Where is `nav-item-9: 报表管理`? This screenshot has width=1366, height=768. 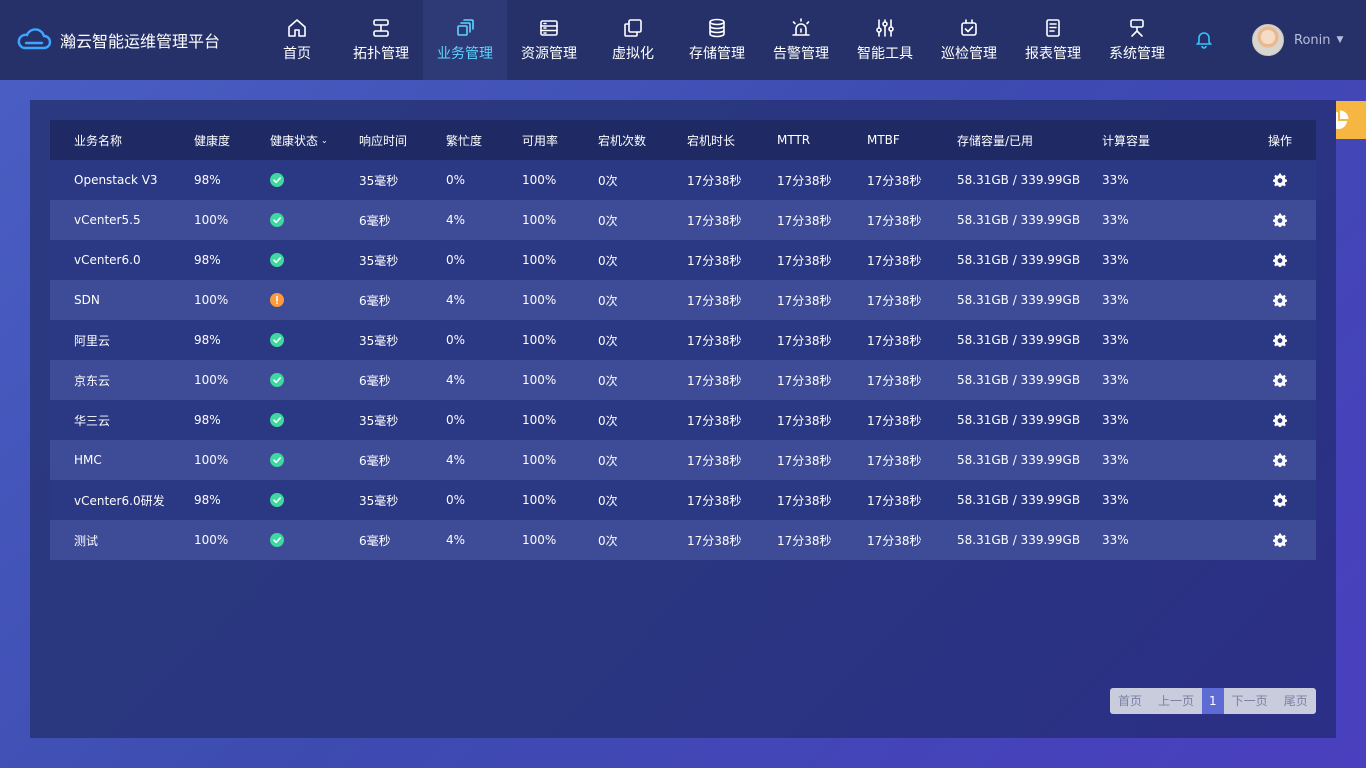
nav-item-9: 报表管理 is located at coordinates (1053, 40).